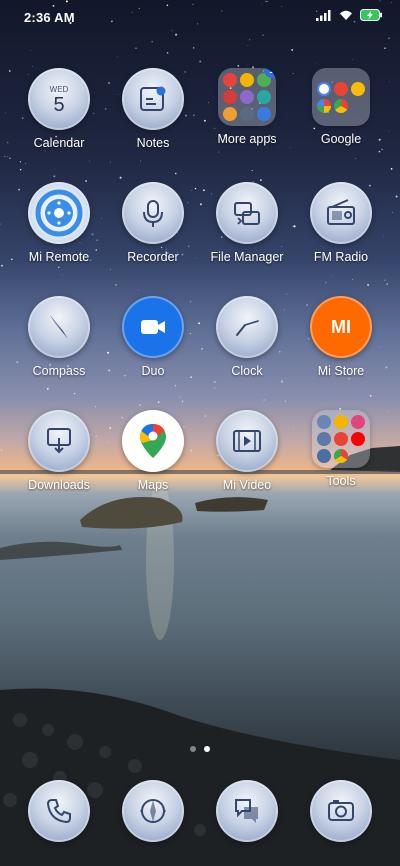 This screenshot has height=866, width=400. Describe the element at coordinates (358, 88) in the screenshot. I see `drive-mini-icon` at that location.